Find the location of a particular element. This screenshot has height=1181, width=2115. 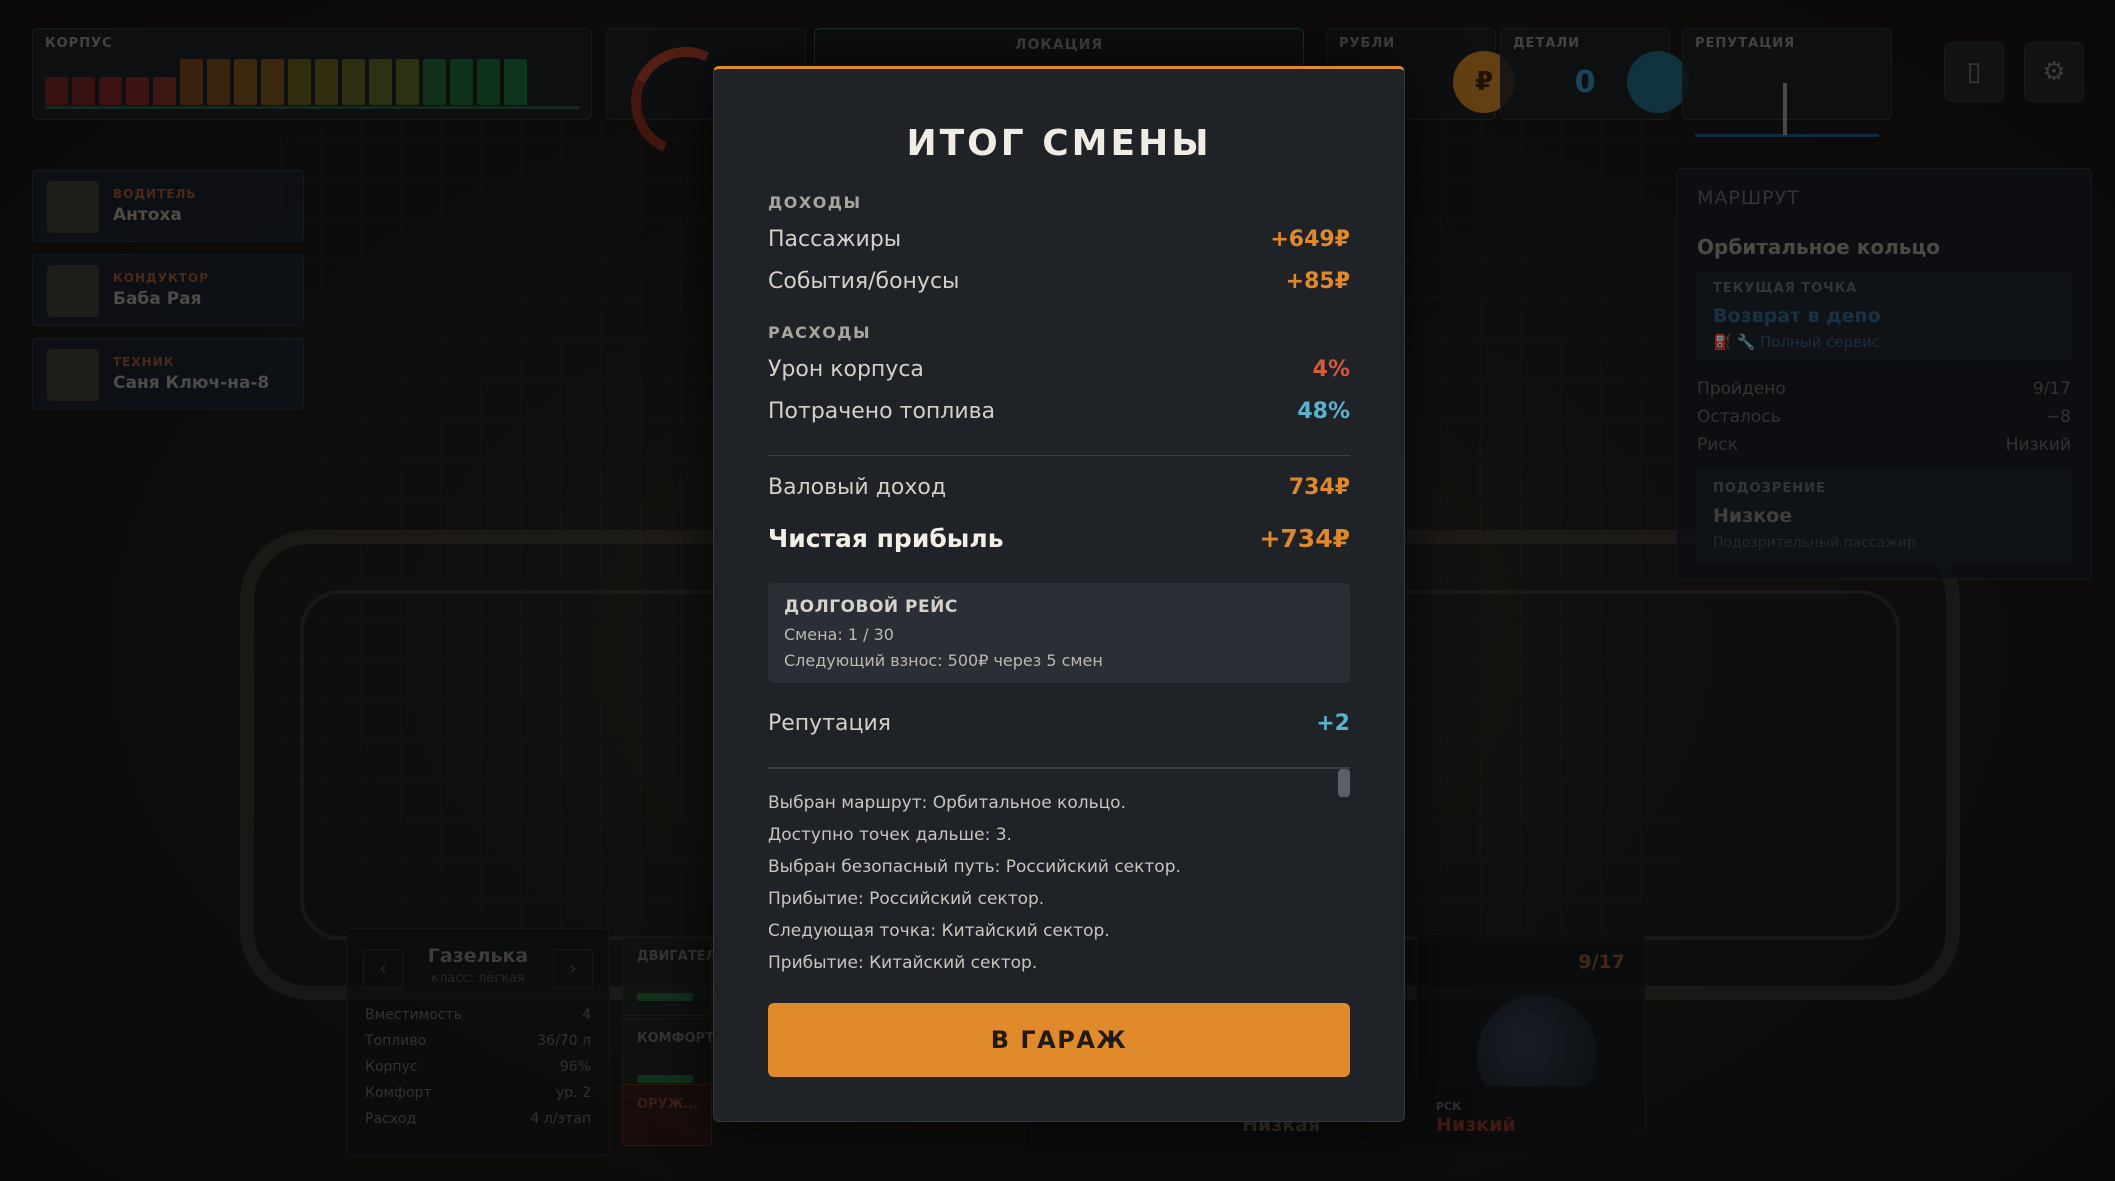

net-profit-row: Чистая прибыль +734₽ is located at coordinates (1059, 538).